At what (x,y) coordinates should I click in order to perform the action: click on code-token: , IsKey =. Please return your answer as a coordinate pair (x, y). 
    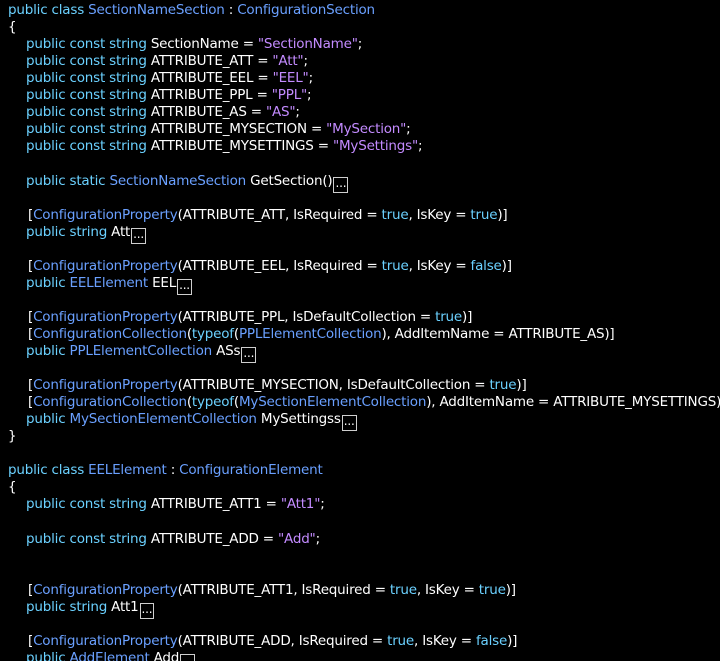
    Looking at the image, I should click on (447, 589).